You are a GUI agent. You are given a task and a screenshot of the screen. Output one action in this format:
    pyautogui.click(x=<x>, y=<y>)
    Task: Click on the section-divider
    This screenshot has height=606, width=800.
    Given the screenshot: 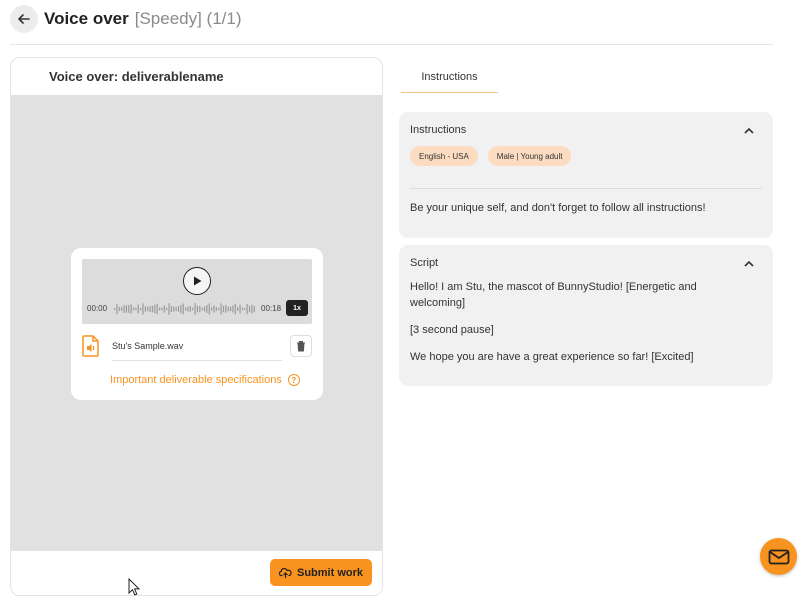 What is the action you would take?
    pyautogui.click(x=586, y=188)
    